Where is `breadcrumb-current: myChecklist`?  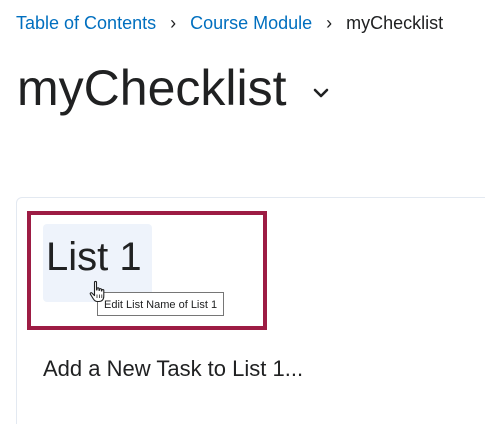 breadcrumb-current: myChecklist is located at coordinates (395, 23).